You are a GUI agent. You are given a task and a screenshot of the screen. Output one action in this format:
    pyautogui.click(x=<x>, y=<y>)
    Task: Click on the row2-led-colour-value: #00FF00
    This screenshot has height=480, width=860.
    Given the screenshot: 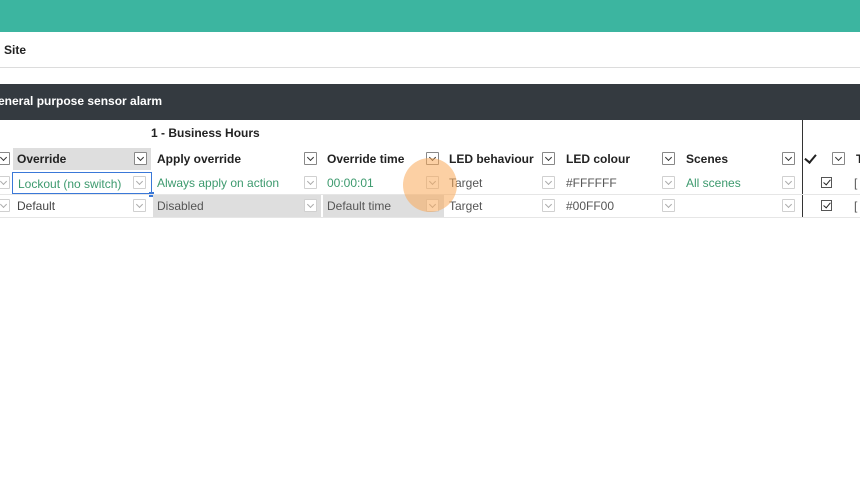 What is the action you would take?
    pyautogui.click(x=590, y=206)
    